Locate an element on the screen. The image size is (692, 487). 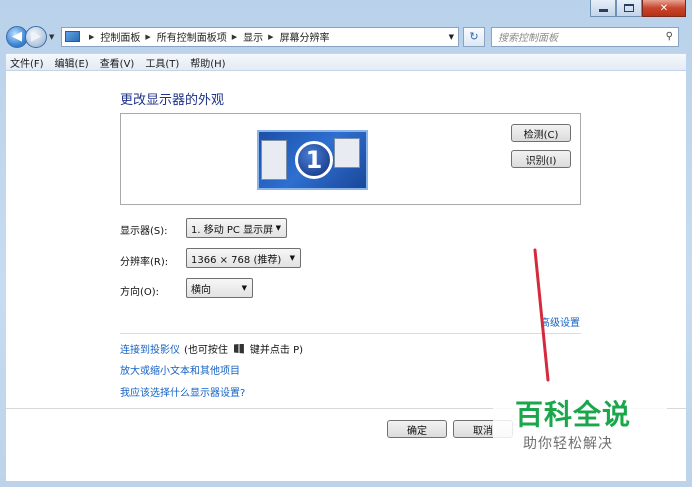
monitor-number-badge: 1 is located at coordinates (314, 160).